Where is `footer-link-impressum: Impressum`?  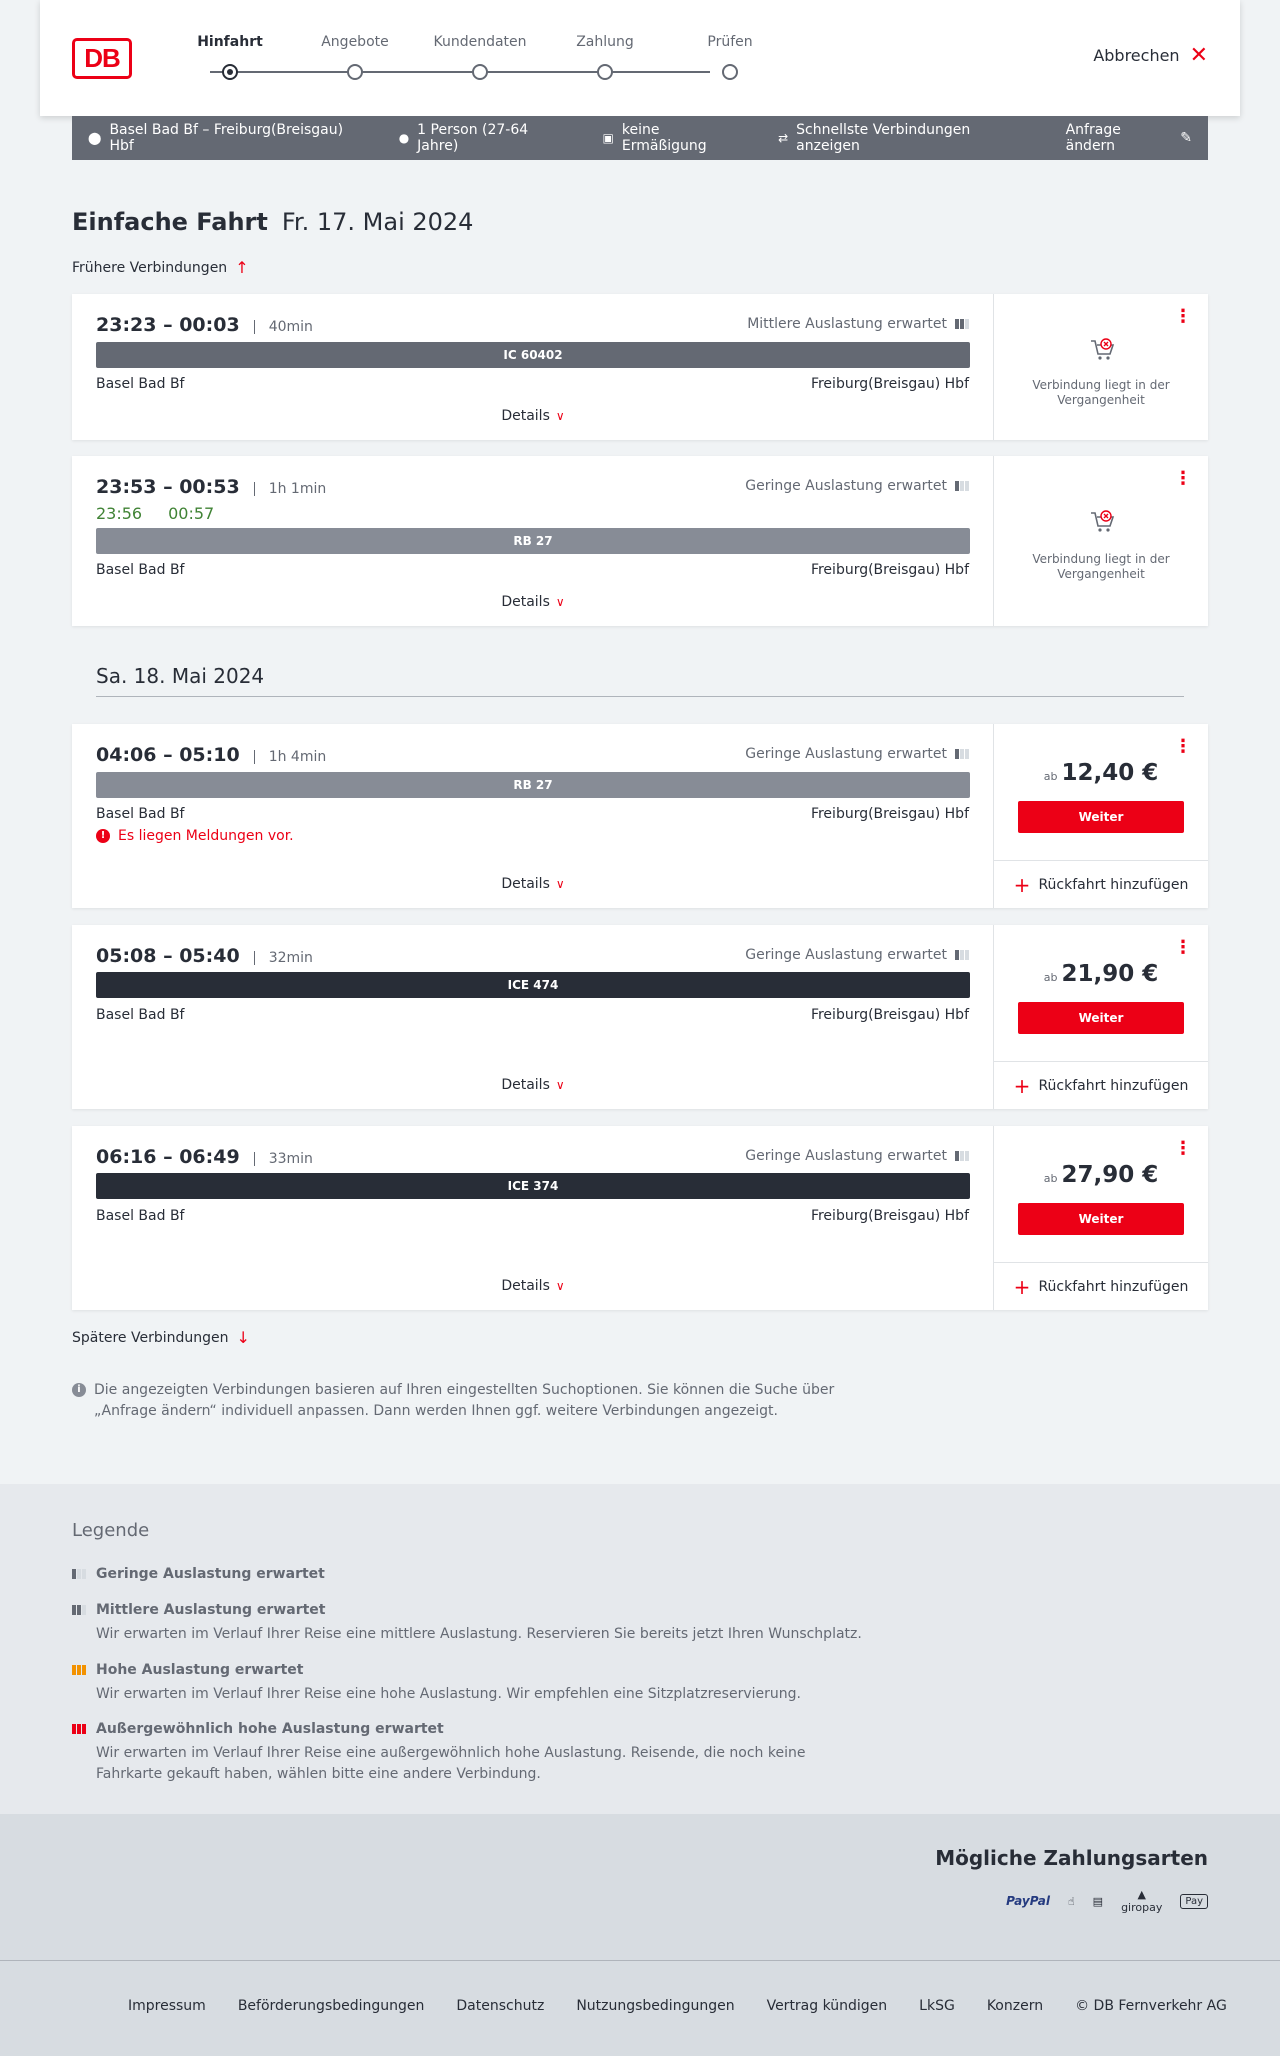 footer-link-impressum: Impressum is located at coordinates (167, 2006).